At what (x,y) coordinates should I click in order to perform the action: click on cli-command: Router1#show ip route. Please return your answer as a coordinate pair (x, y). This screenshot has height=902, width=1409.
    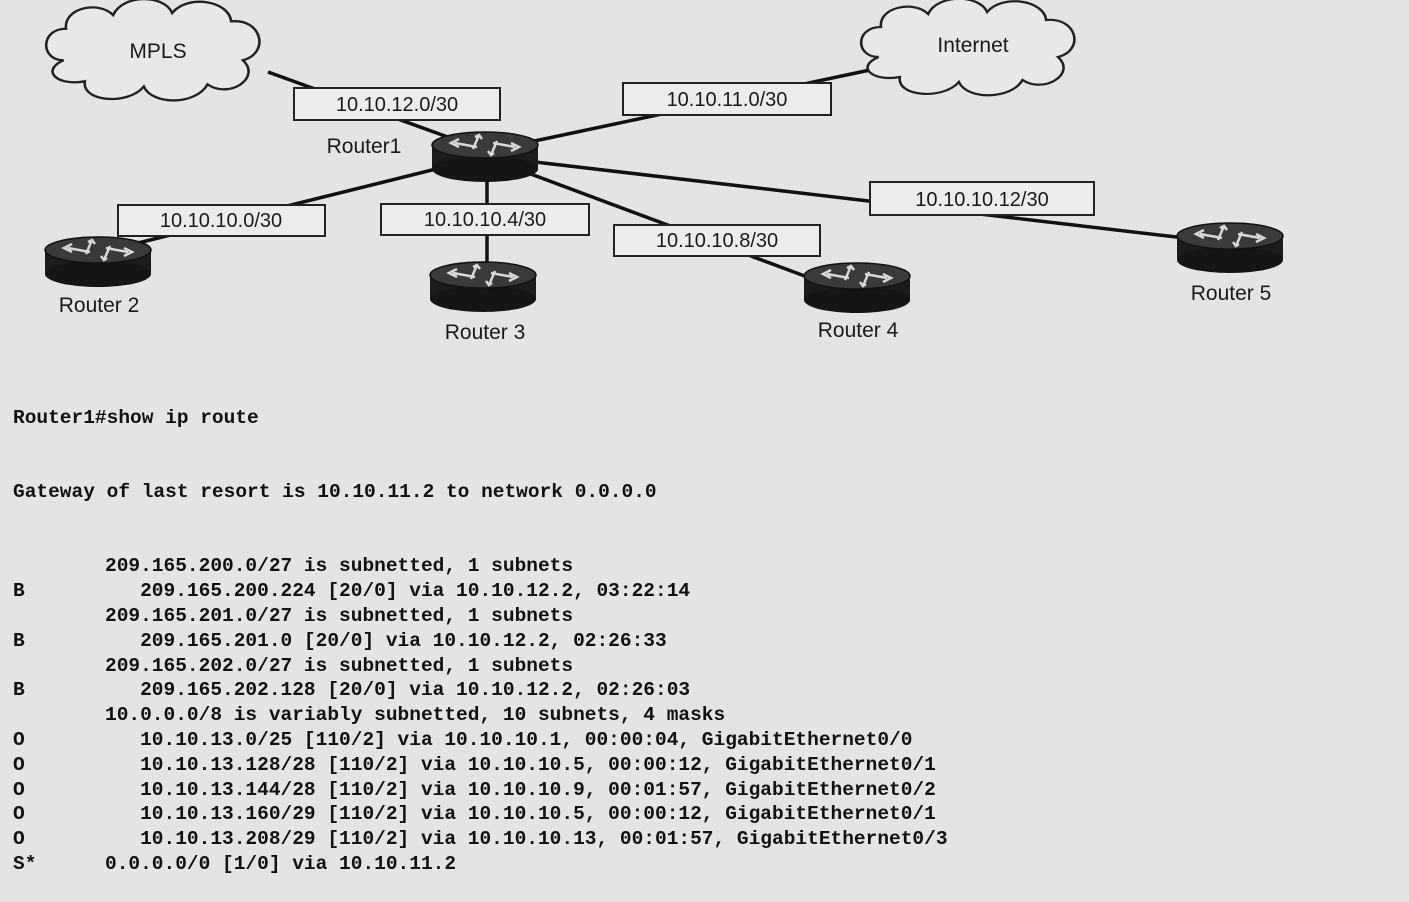
    Looking at the image, I should click on (136, 417).